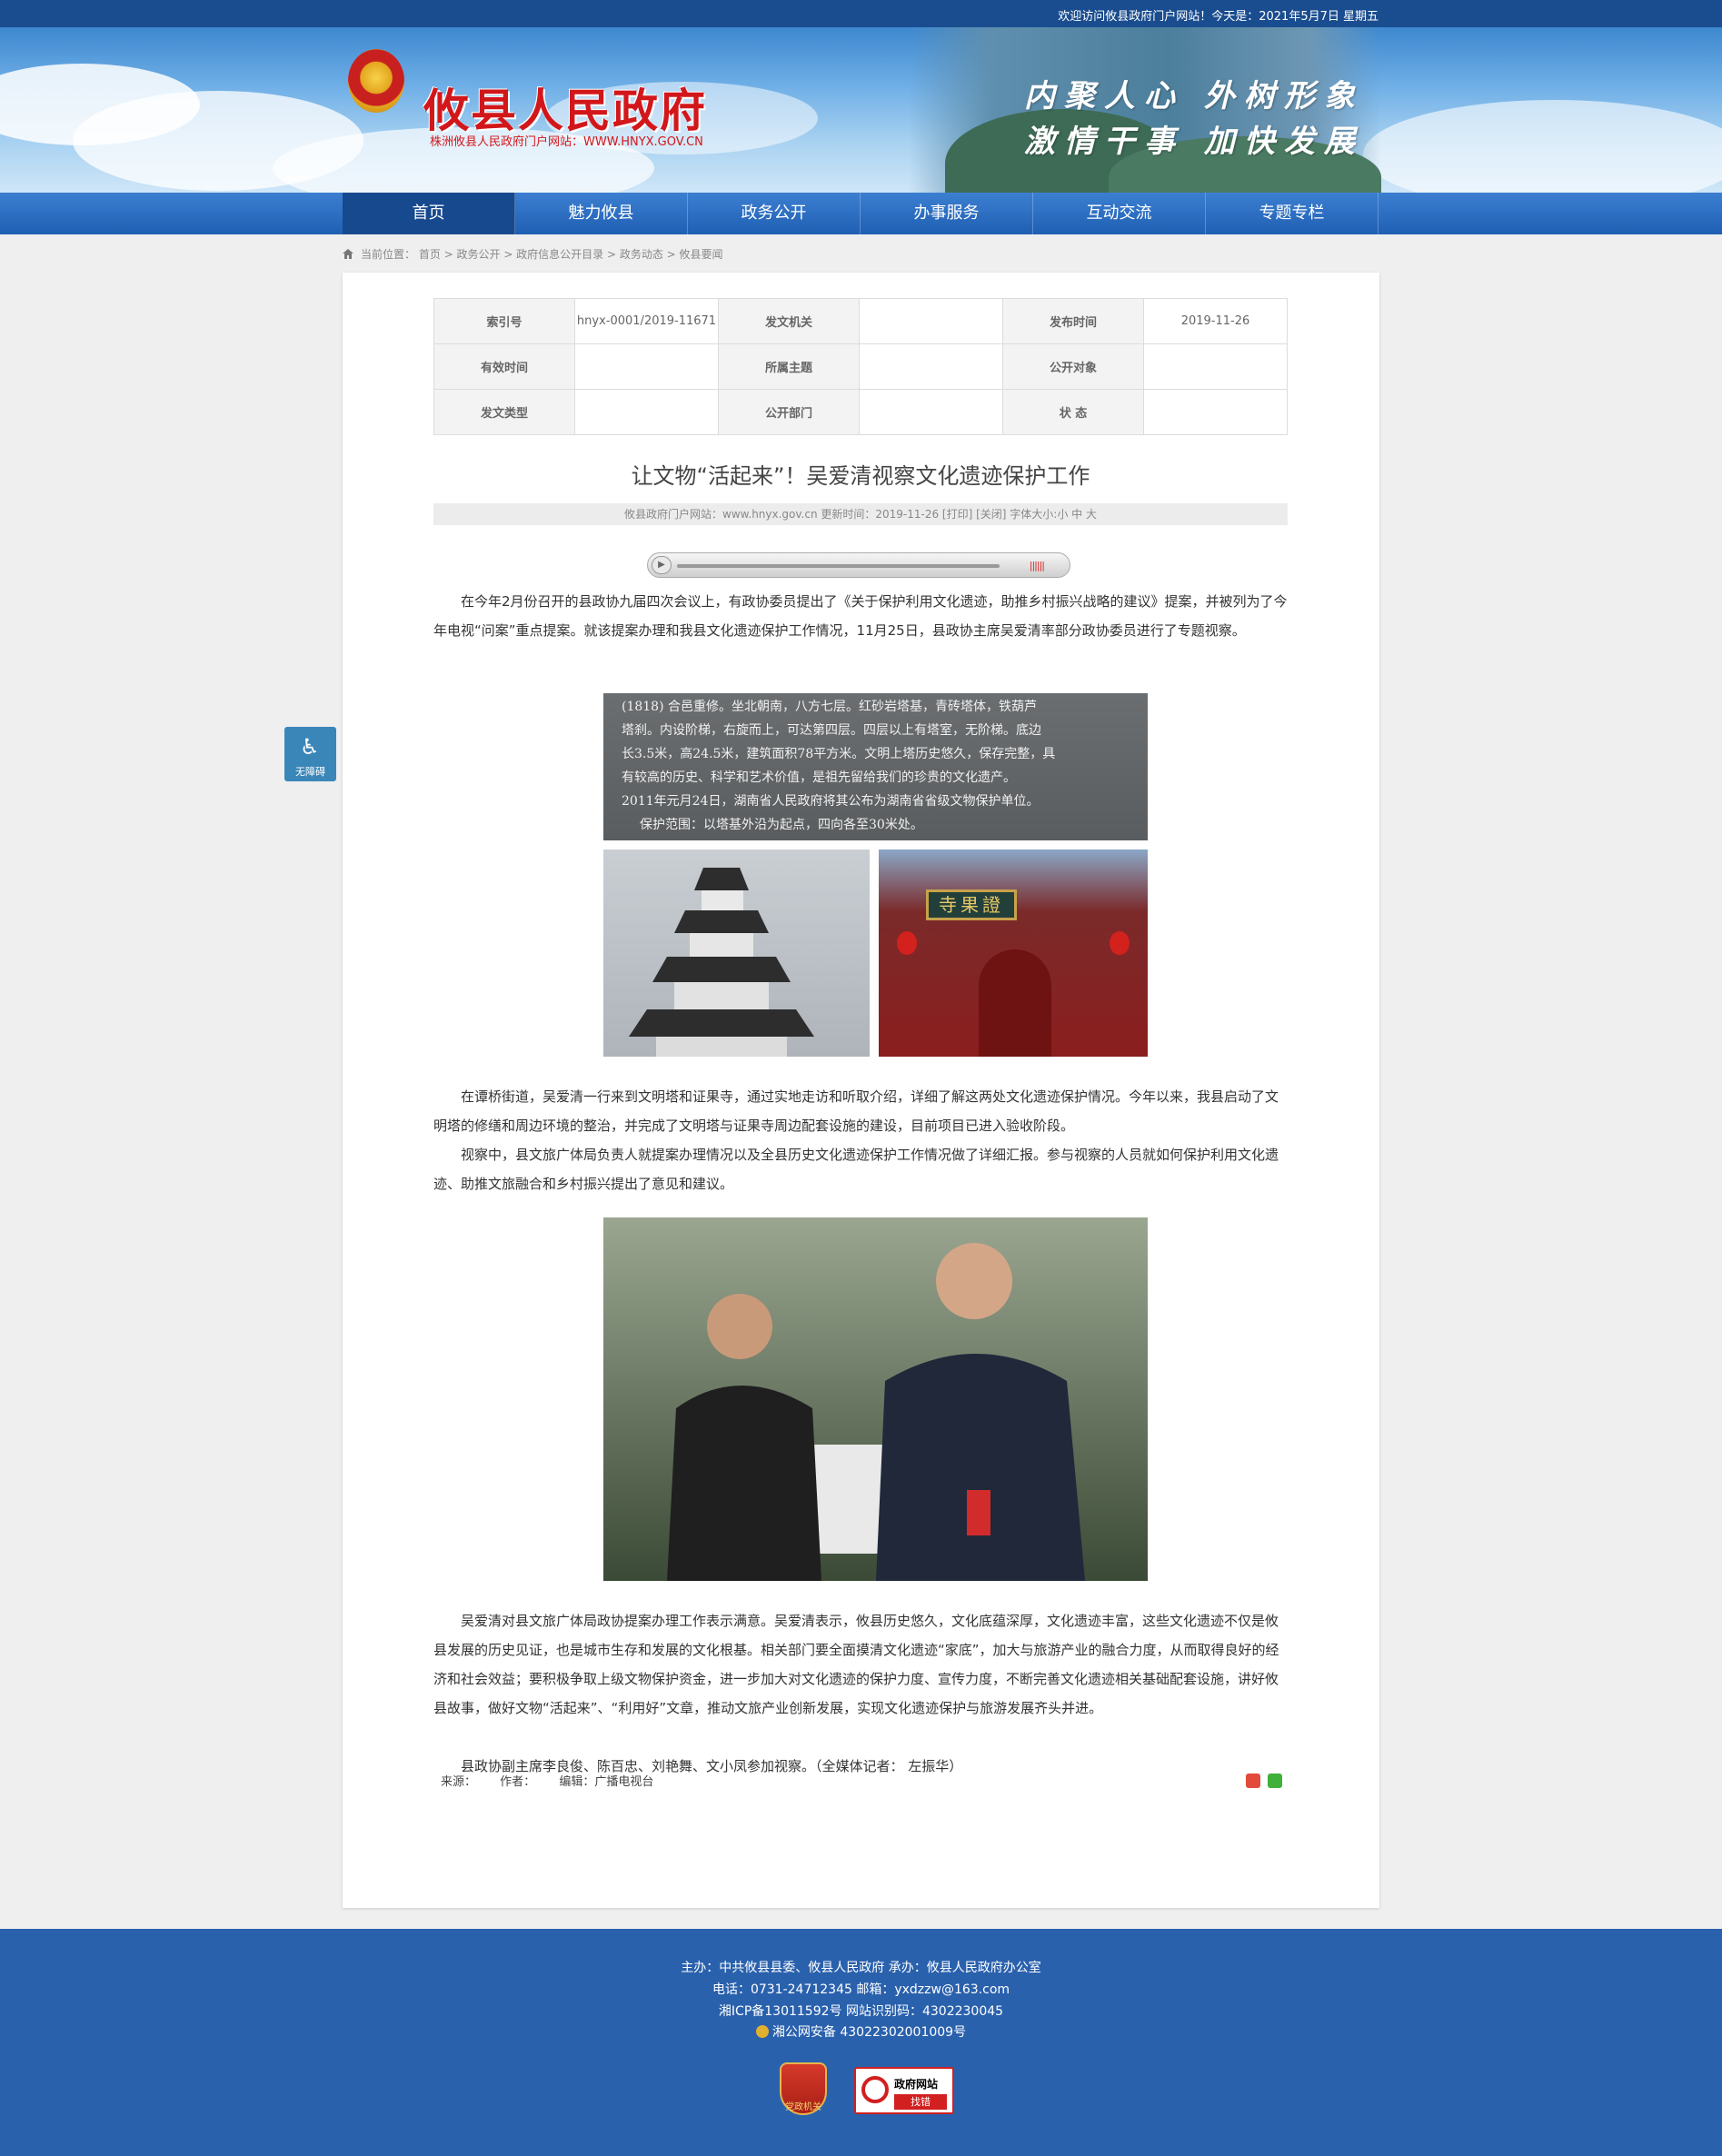 The image size is (1722, 2156). Describe the element at coordinates (931, 367) in the screenshot. I see `meta-topic-value` at that location.